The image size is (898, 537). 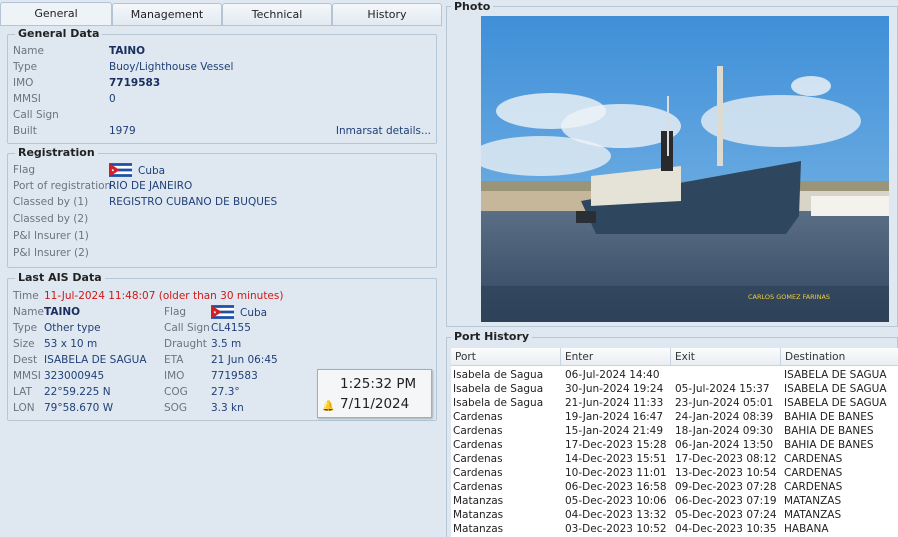 What do you see at coordinates (27, 99) in the screenshot?
I see `mmsi-label: MMSI` at bounding box center [27, 99].